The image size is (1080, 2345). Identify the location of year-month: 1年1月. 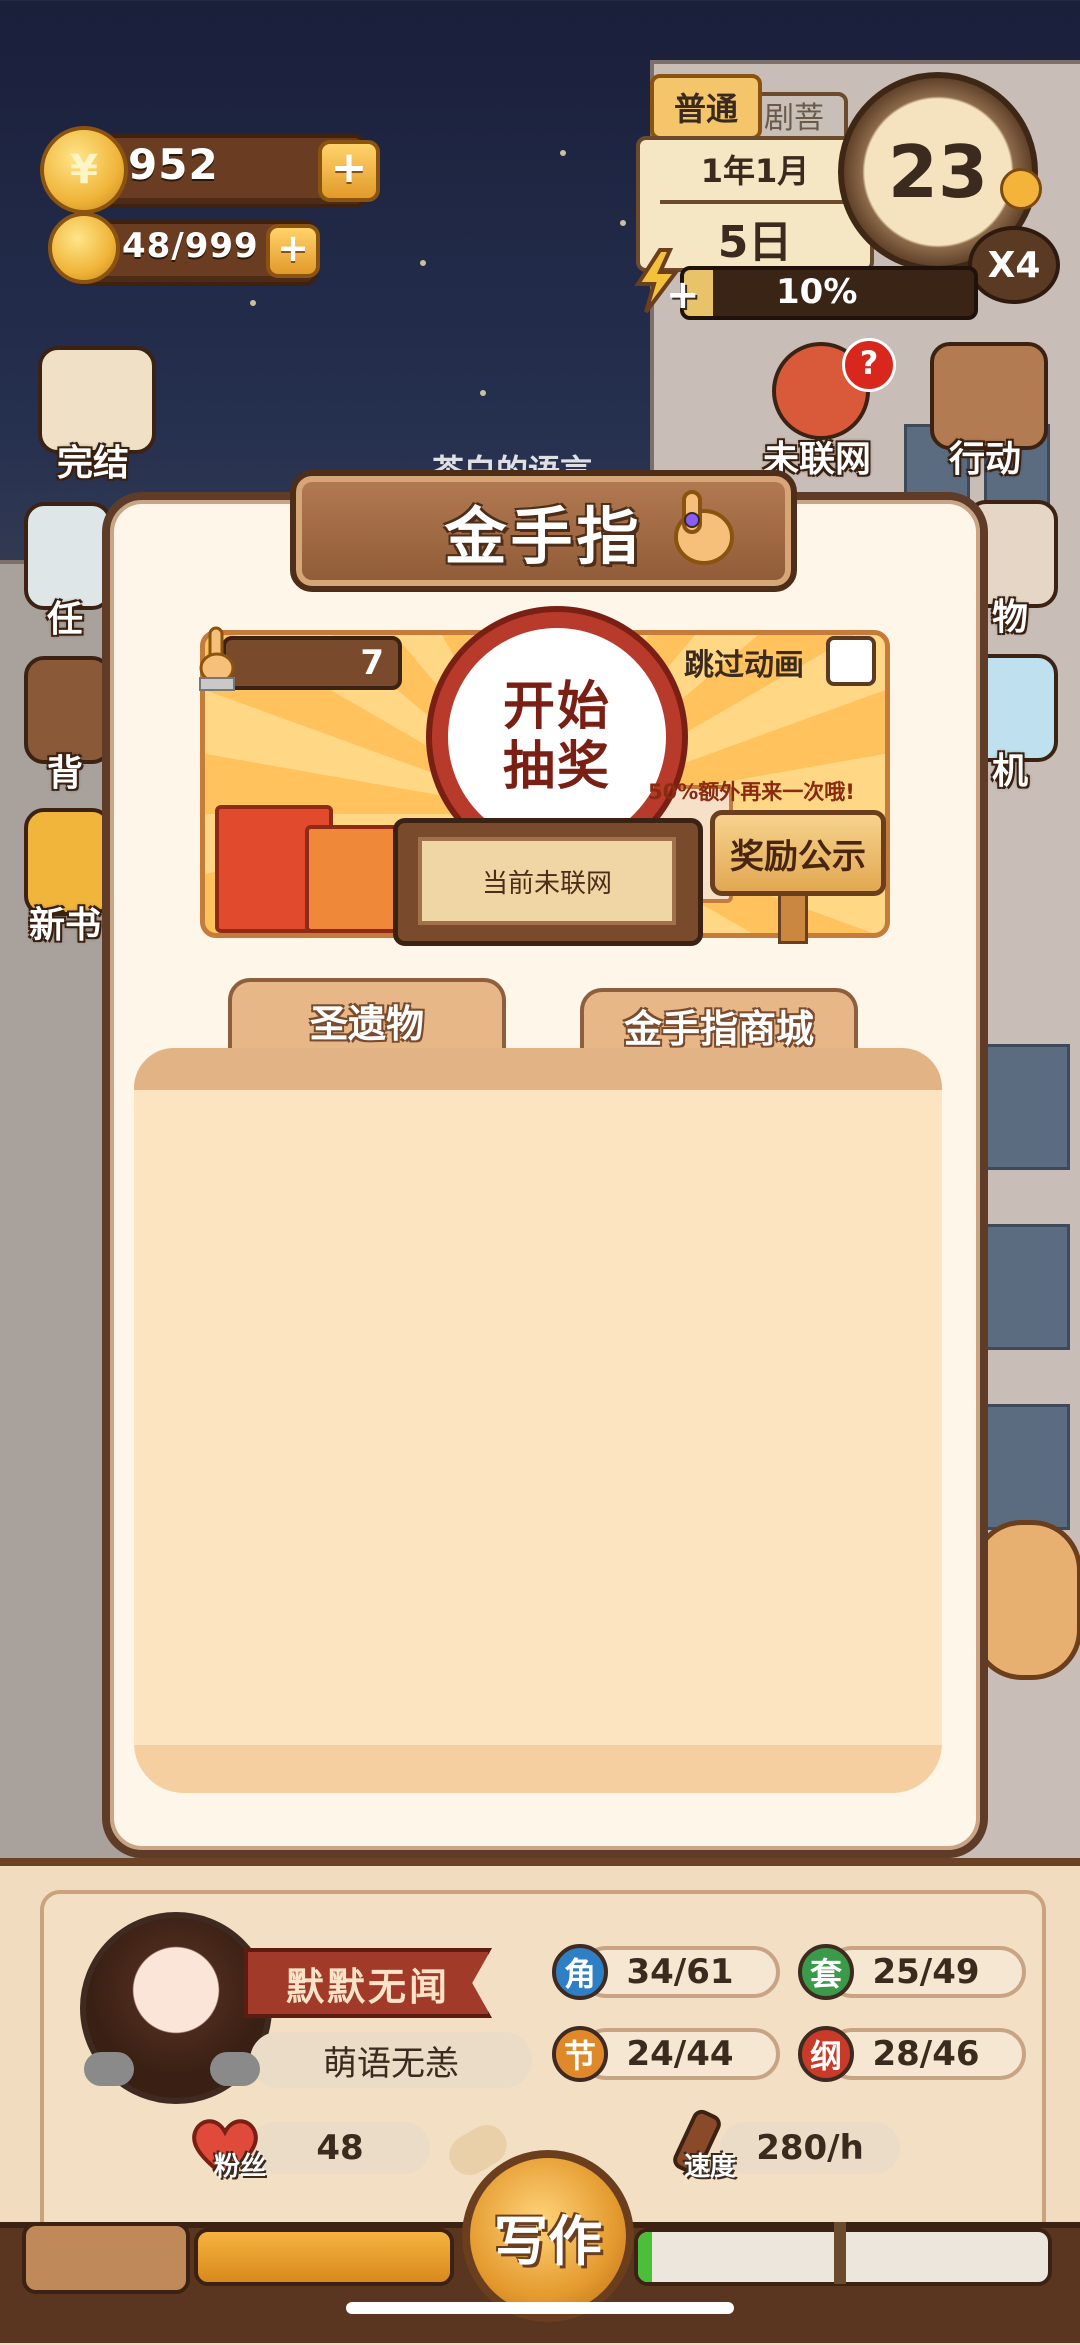
(755, 171).